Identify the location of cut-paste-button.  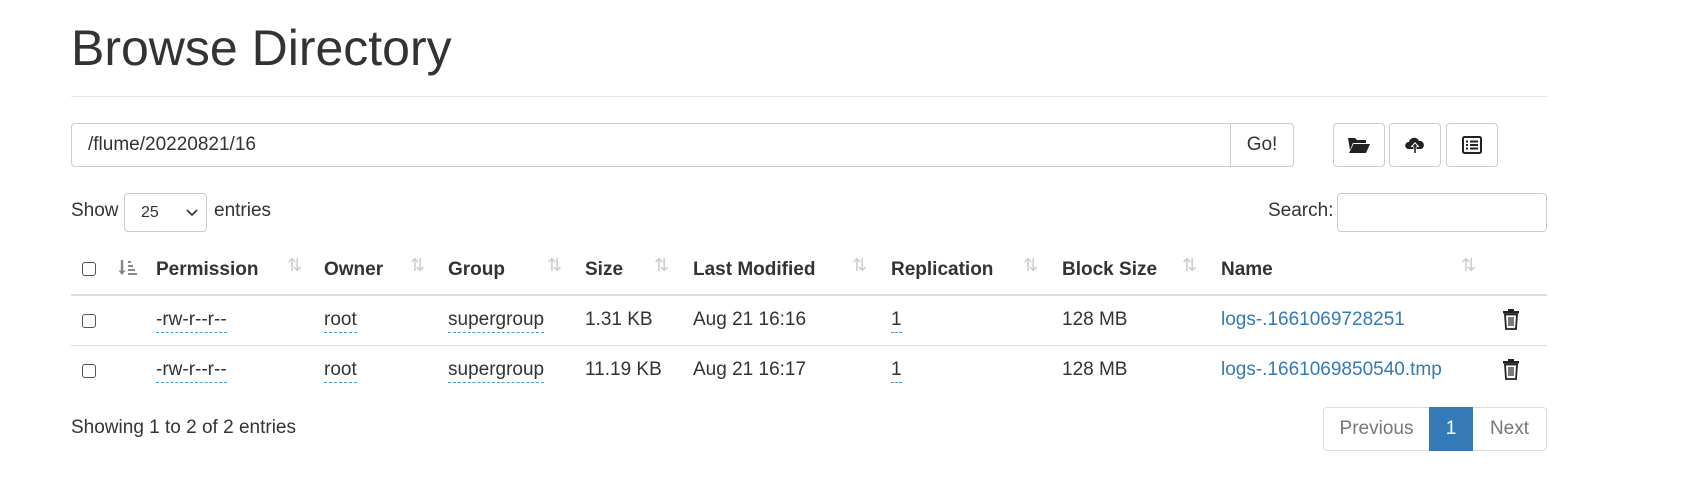
(1472, 145).